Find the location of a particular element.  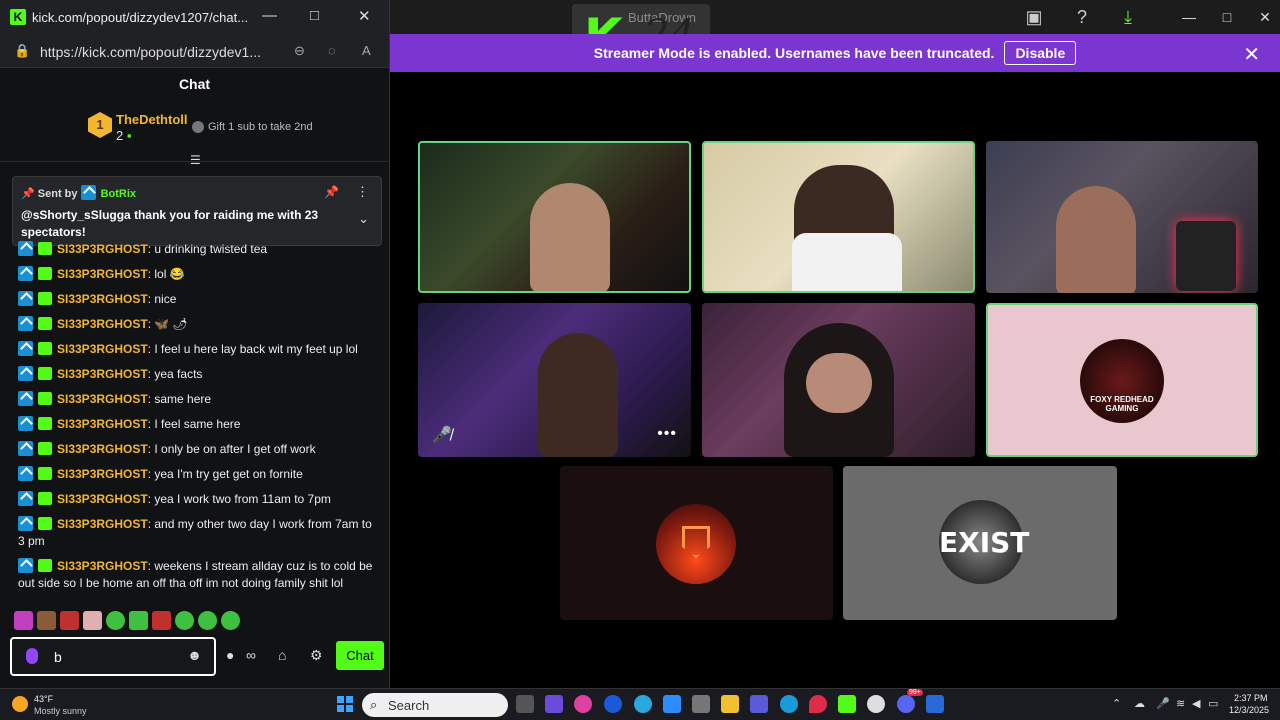

zoom-app-icon is located at coordinates (672, 704).